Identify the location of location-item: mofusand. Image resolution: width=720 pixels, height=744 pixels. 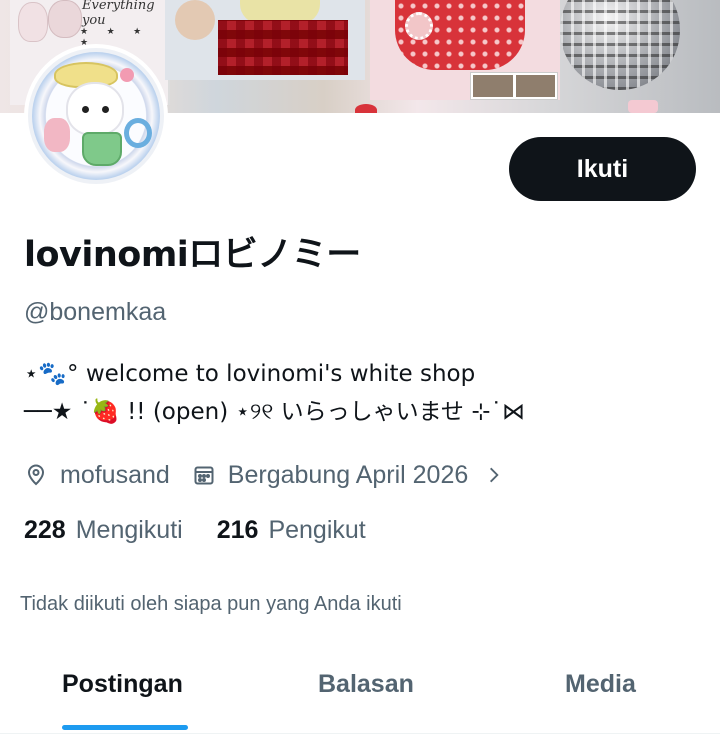
(97, 475).